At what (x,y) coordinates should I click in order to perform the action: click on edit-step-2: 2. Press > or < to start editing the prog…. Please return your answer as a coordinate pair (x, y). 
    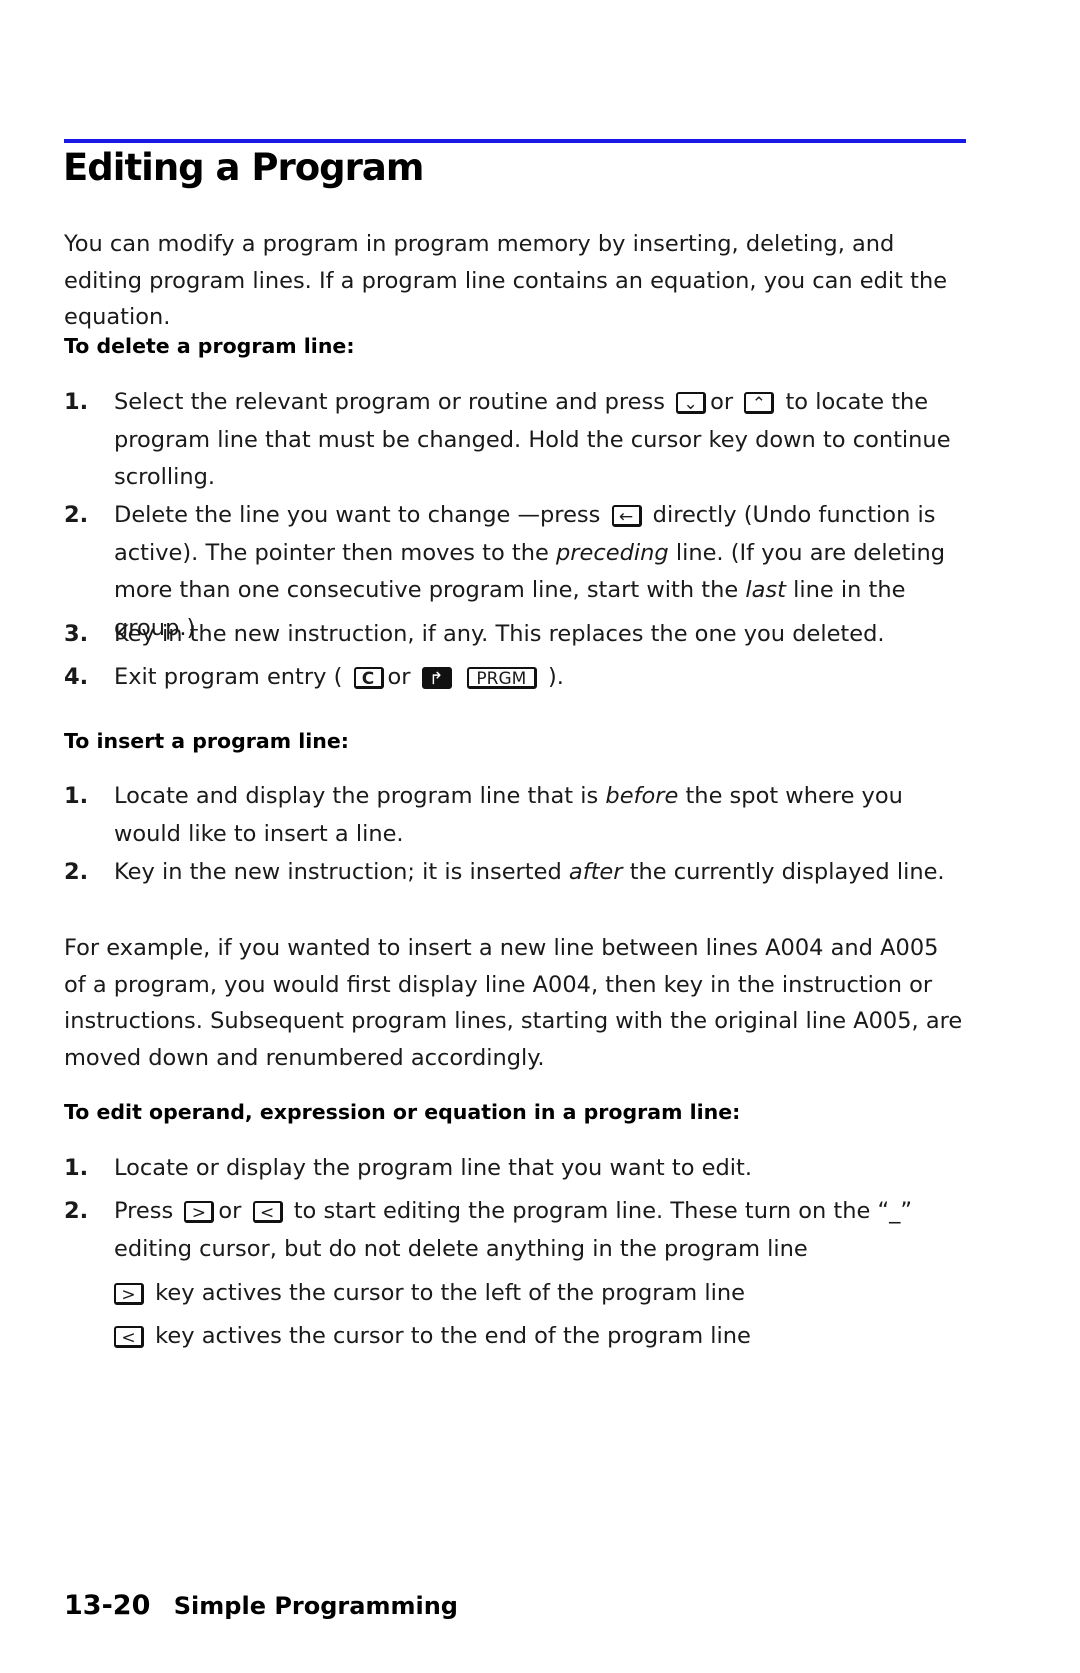
    Looking at the image, I should click on (514, 1230).